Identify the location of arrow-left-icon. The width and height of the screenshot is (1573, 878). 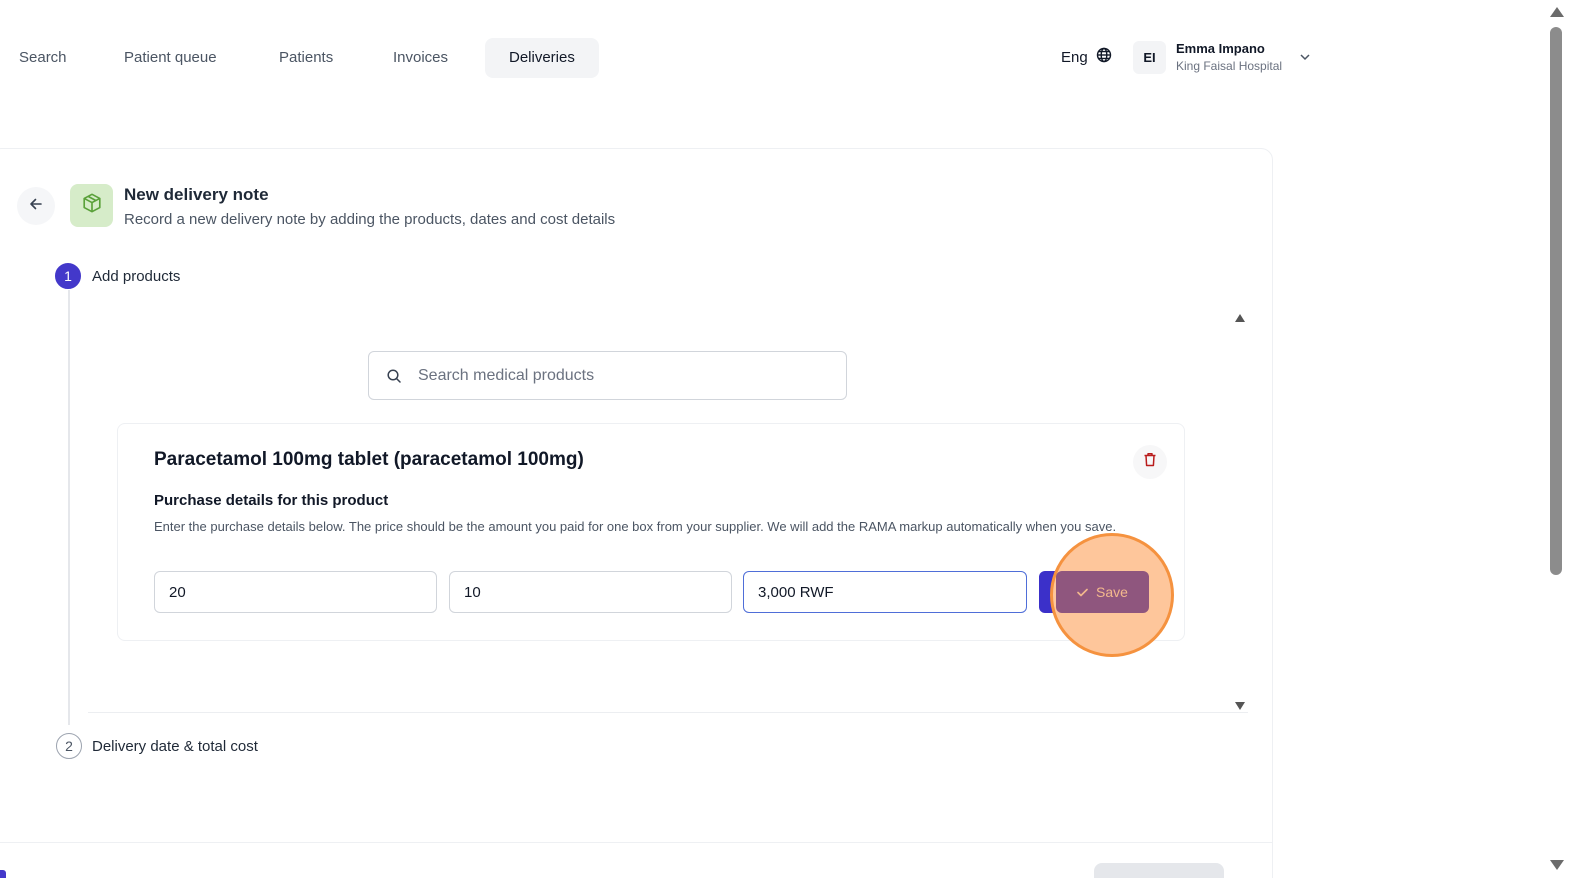
(36, 206).